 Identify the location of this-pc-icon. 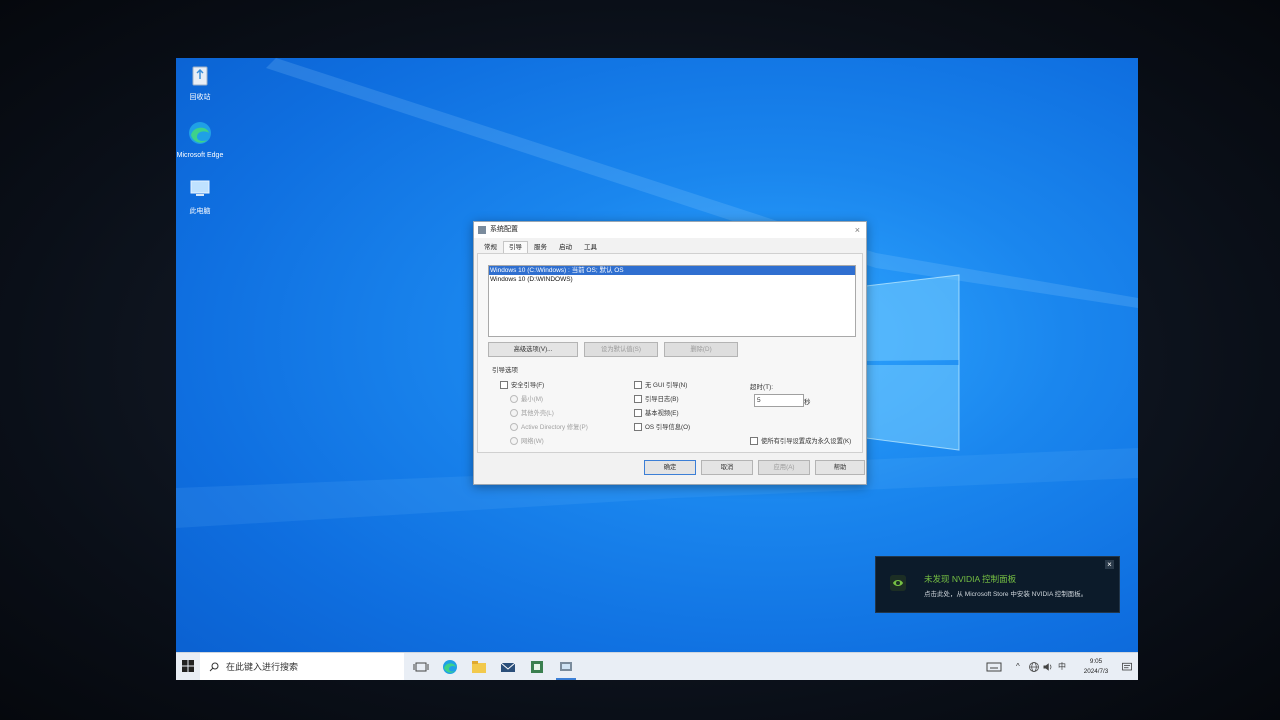
(200, 188).